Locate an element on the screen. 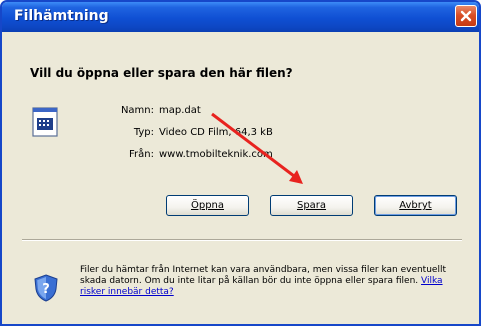 This screenshot has width=481, height=326. file-source-row: Från: is located at coordinates (122, 156).